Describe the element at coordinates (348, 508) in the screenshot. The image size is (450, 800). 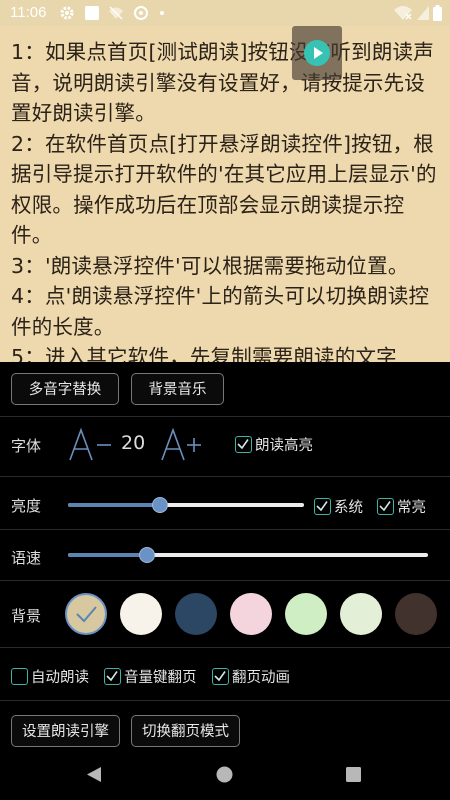
I see `checkbox-label: 系统` at that location.